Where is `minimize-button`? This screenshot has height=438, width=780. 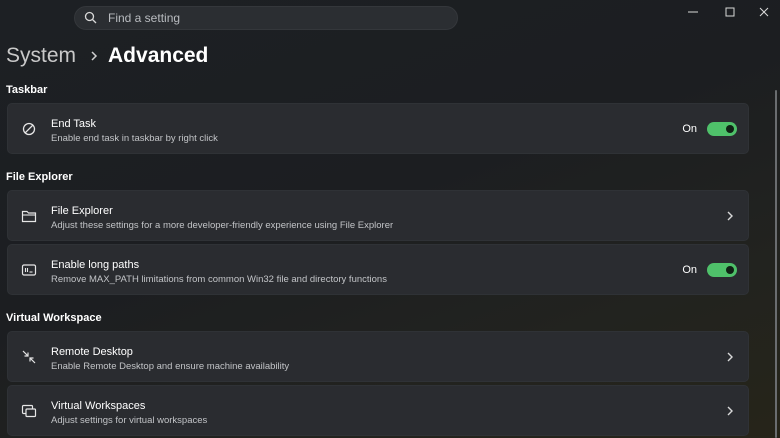 minimize-button is located at coordinates (693, 12).